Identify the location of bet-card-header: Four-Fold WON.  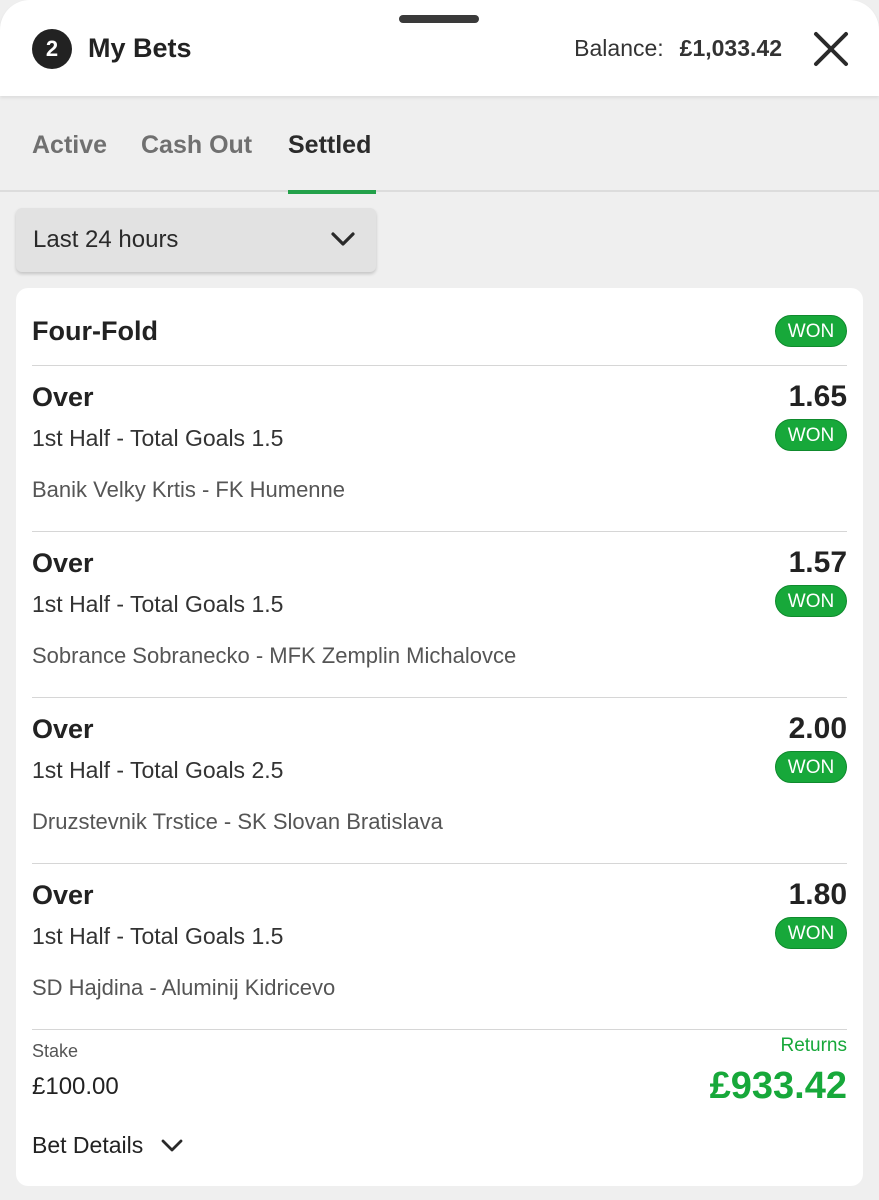
(439, 327).